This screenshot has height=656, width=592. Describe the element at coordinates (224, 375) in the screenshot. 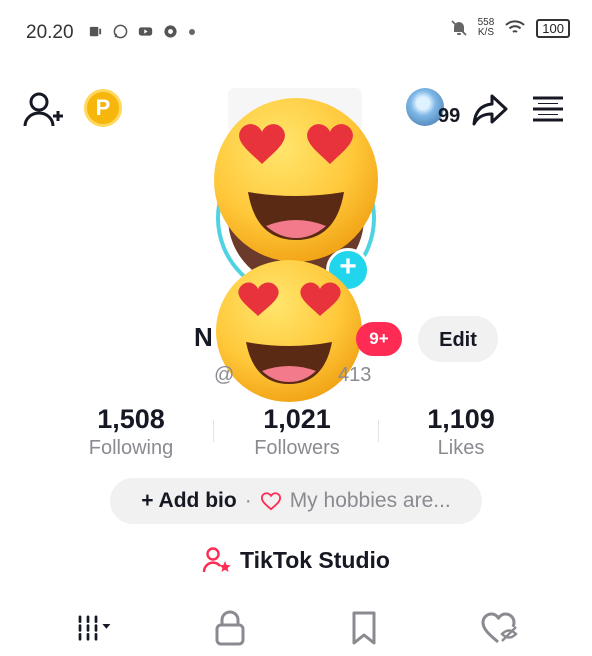

I see `handle-prefix: @` at that location.